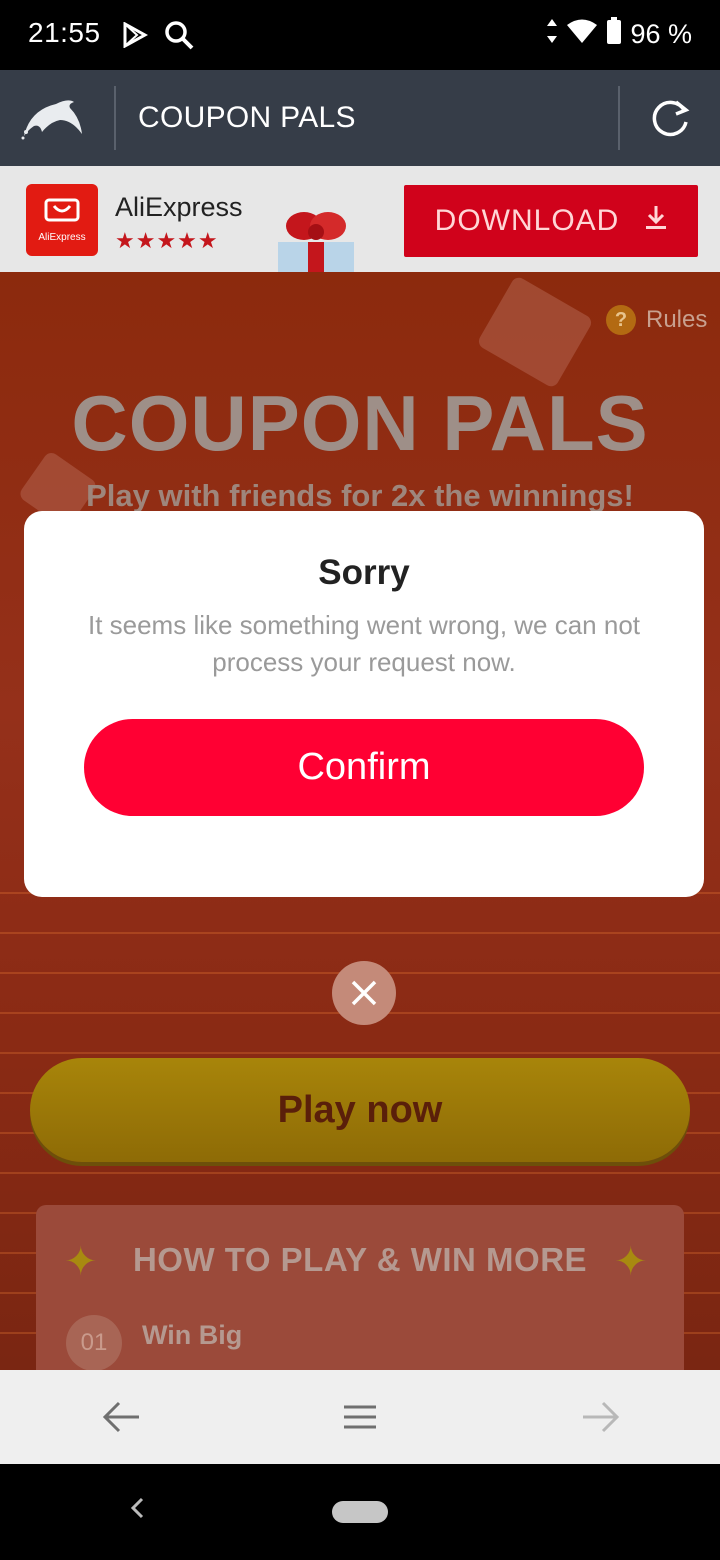  Describe the element at coordinates (360, 1110) in the screenshot. I see `play-now-button: Play now` at that location.